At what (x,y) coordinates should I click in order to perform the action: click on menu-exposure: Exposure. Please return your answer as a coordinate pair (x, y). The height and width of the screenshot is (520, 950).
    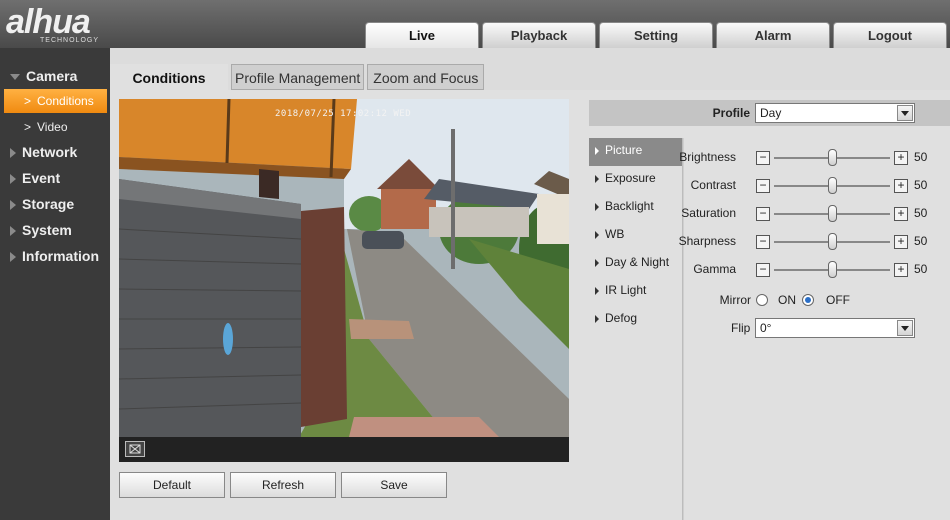
    Looking at the image, I should click on (635, 180).